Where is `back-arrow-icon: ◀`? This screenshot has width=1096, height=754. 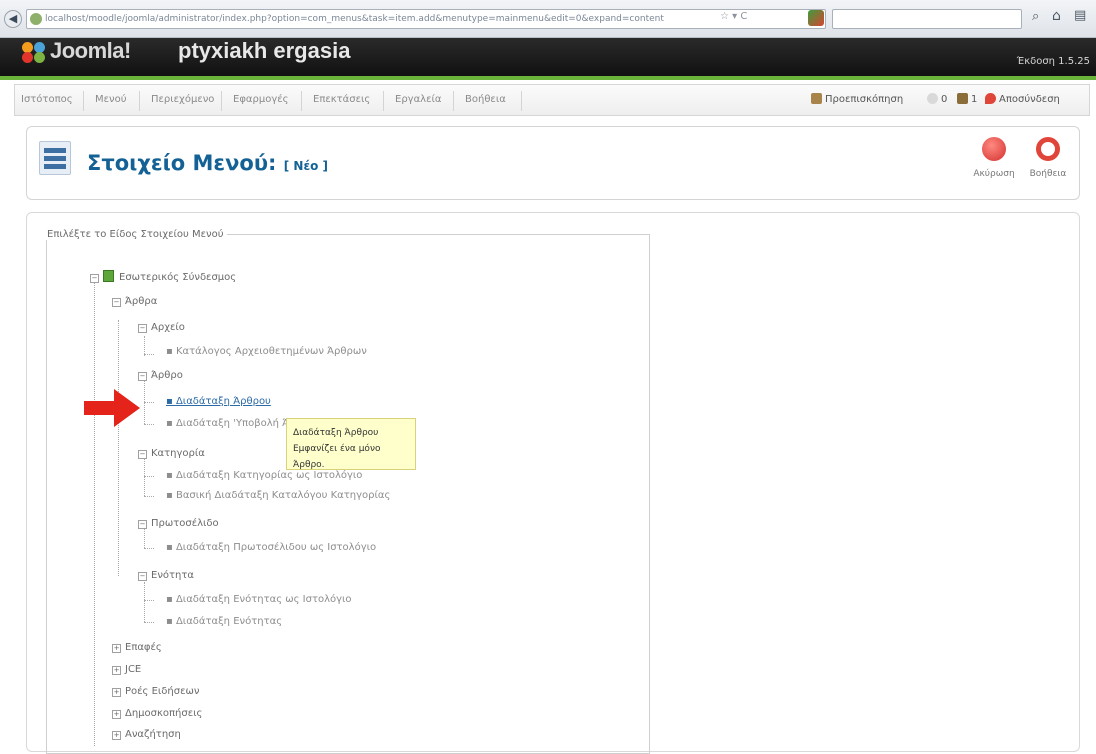
back-arrow-icon: ◀ is located at coordinates (13, 19).